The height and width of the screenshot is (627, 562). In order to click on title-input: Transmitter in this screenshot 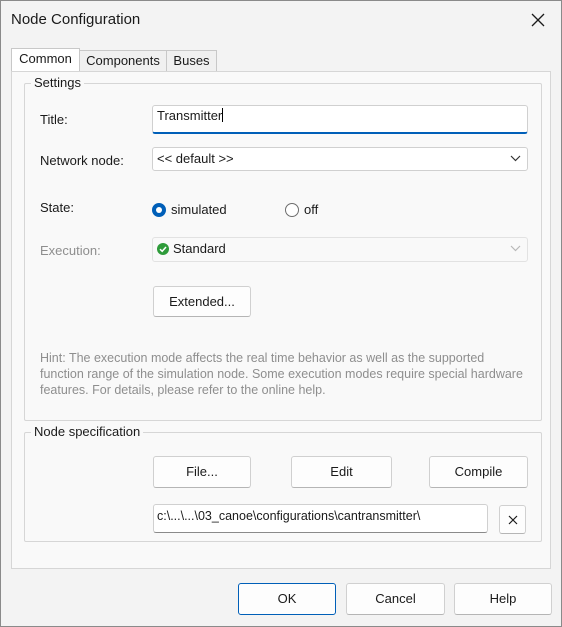, I will do `click(340, 119)`.